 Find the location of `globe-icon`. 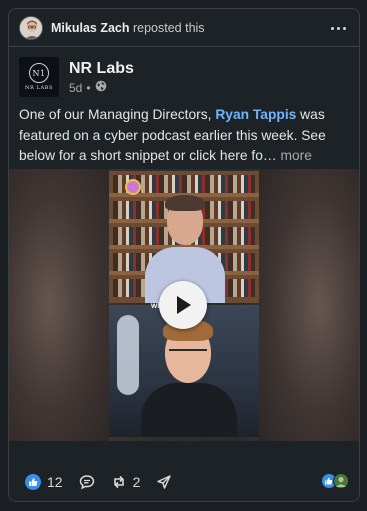

globe-icon is located at coordinates (101, 87).